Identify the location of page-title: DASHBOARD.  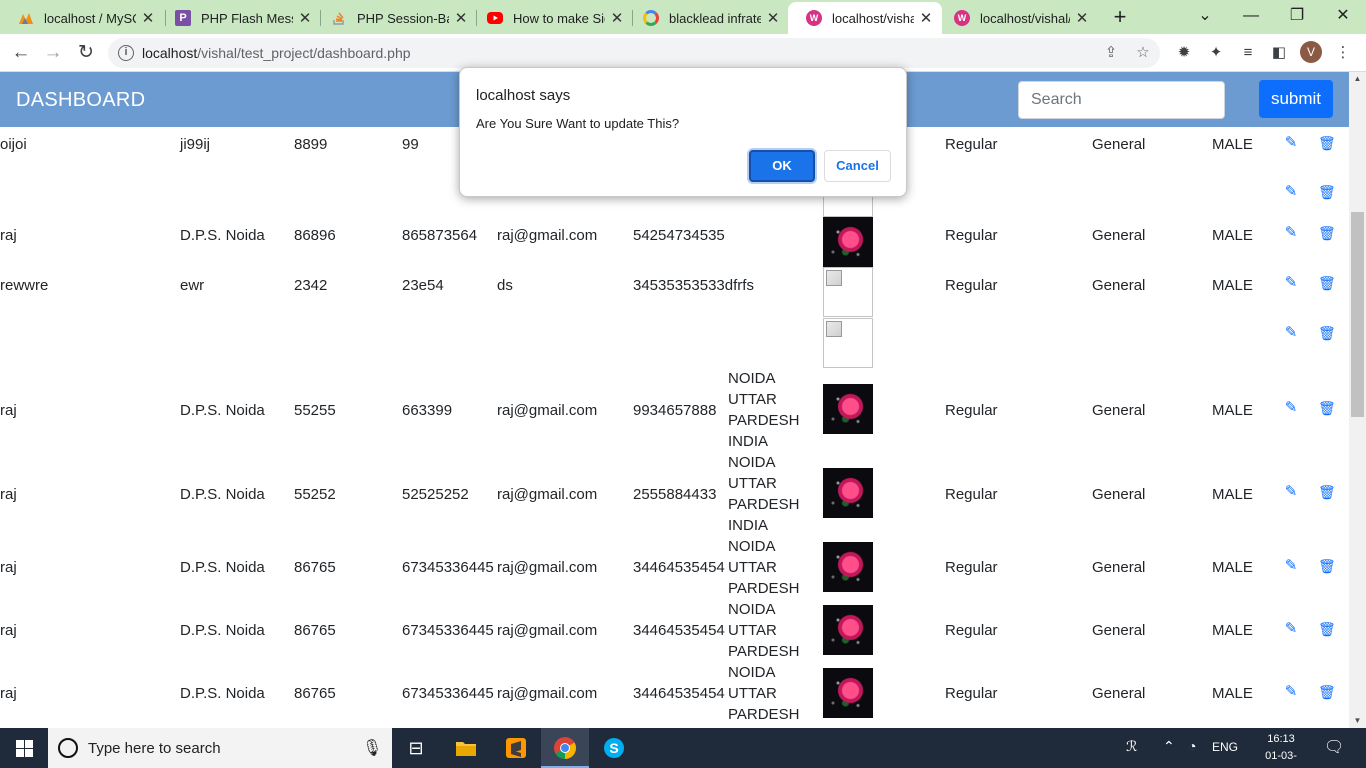
(80, 100).